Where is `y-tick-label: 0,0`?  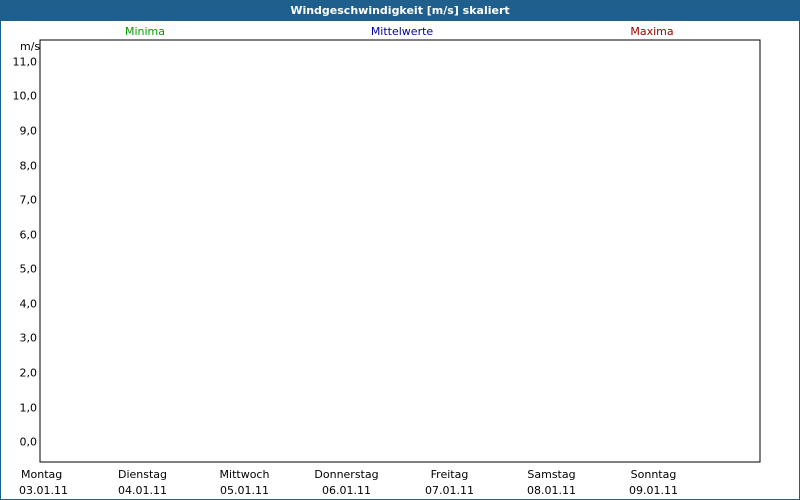
y-tick-label: 0,0 is located at coordinates (29, 442).